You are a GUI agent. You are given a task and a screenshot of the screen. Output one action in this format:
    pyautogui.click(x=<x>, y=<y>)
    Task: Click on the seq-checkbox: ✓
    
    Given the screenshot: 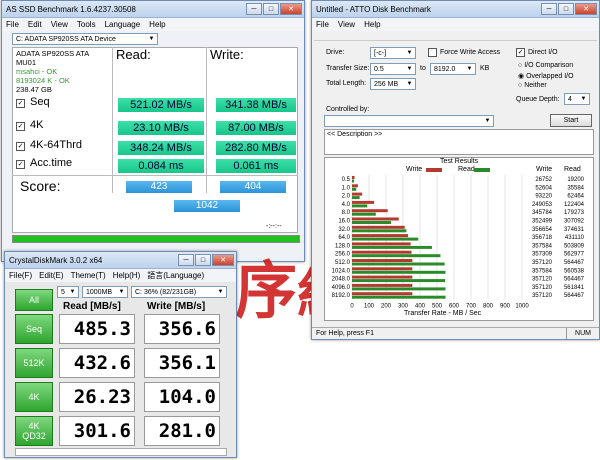 What is the action you would take?
    pyautogui.click(x=20, y=103)
    